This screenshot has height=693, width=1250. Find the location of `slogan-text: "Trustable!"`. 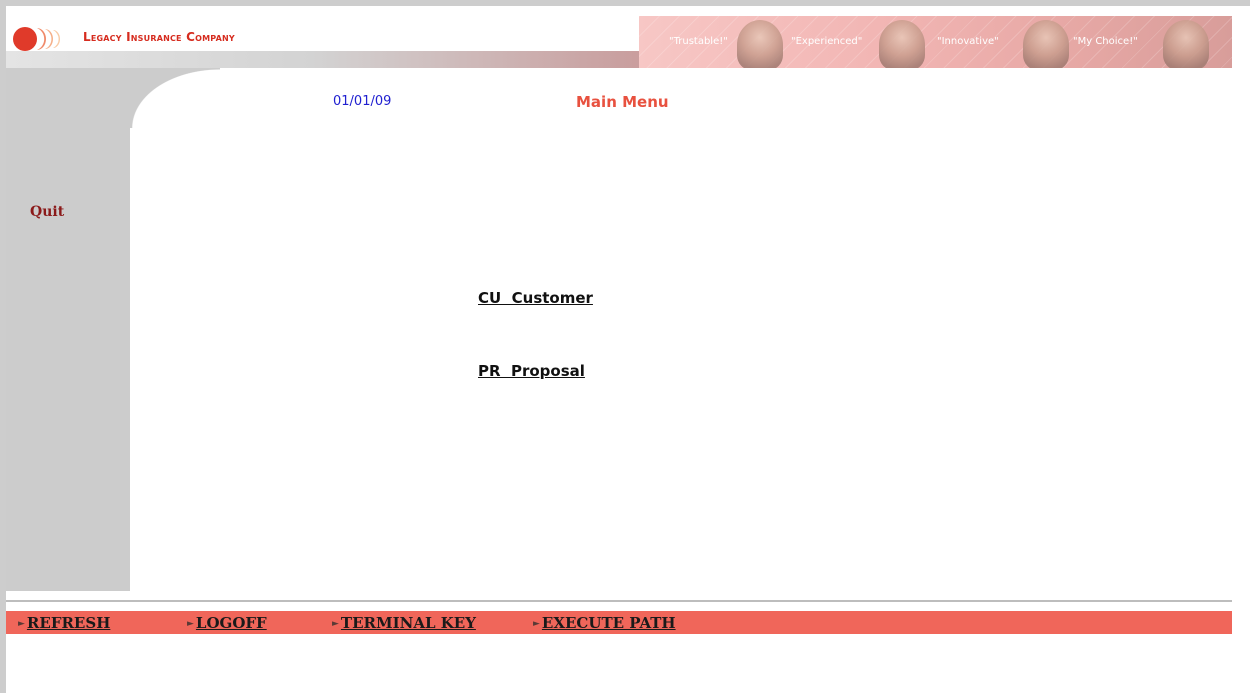

slogan-text: "Trustable!" is located at coordinates (698, 41).